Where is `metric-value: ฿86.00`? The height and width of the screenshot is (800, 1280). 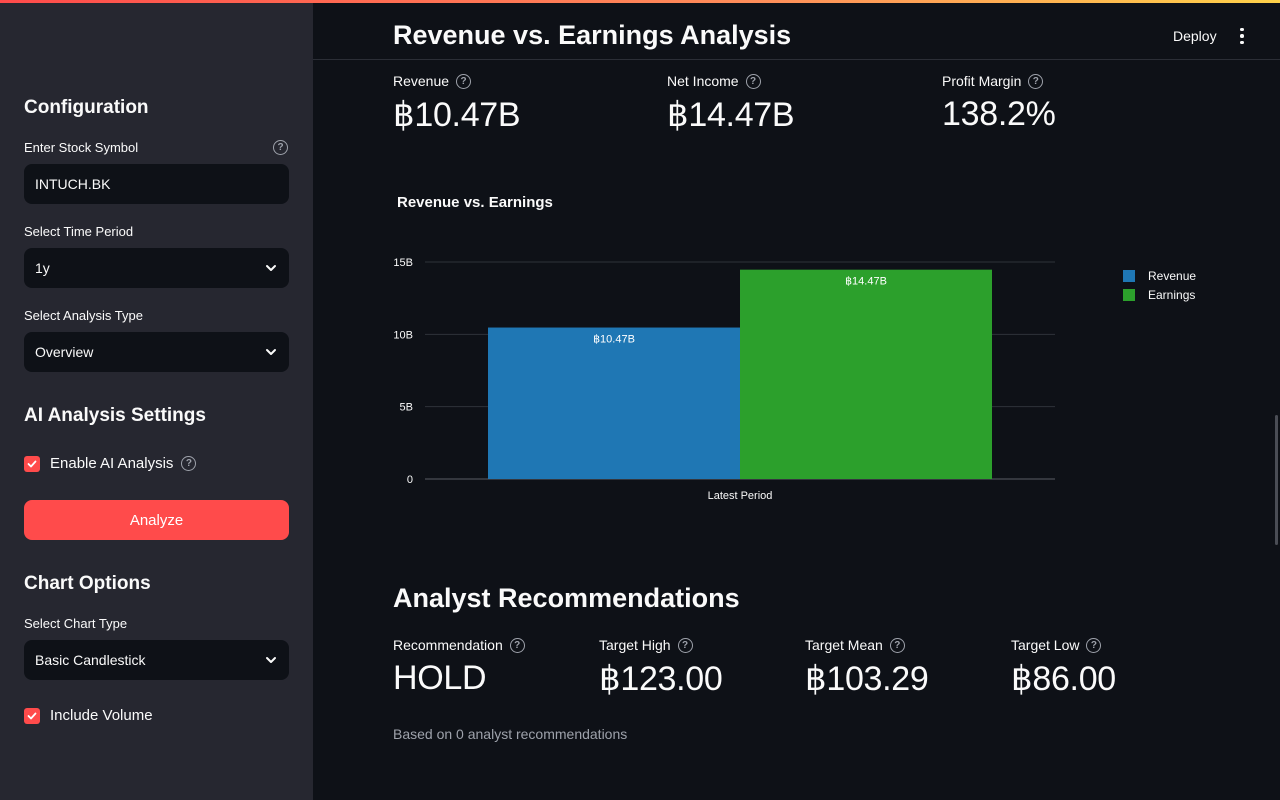 metric-value: ฿86.00 is located at coordinates (1063, 679).